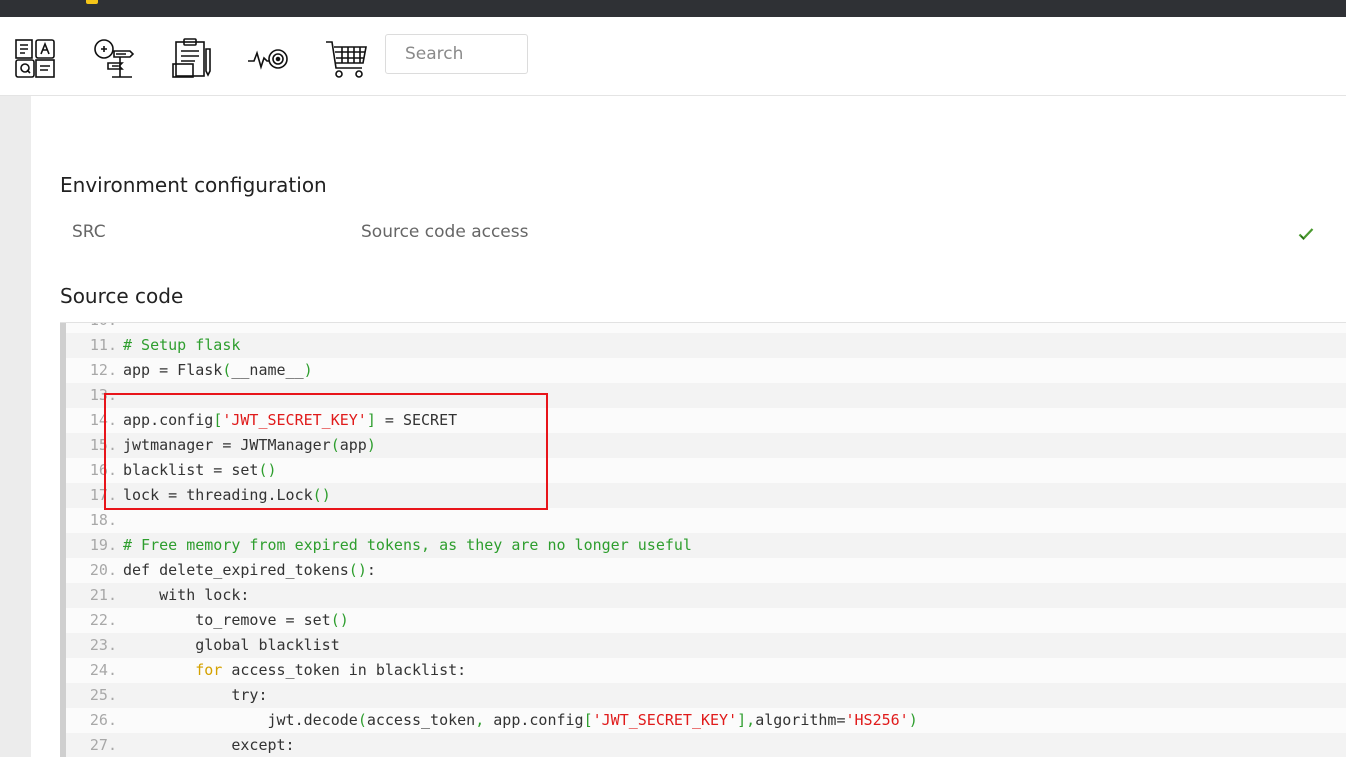 This screenshot has height=757, width=1346. I want to click on line-number: 24., so click(103, 670).